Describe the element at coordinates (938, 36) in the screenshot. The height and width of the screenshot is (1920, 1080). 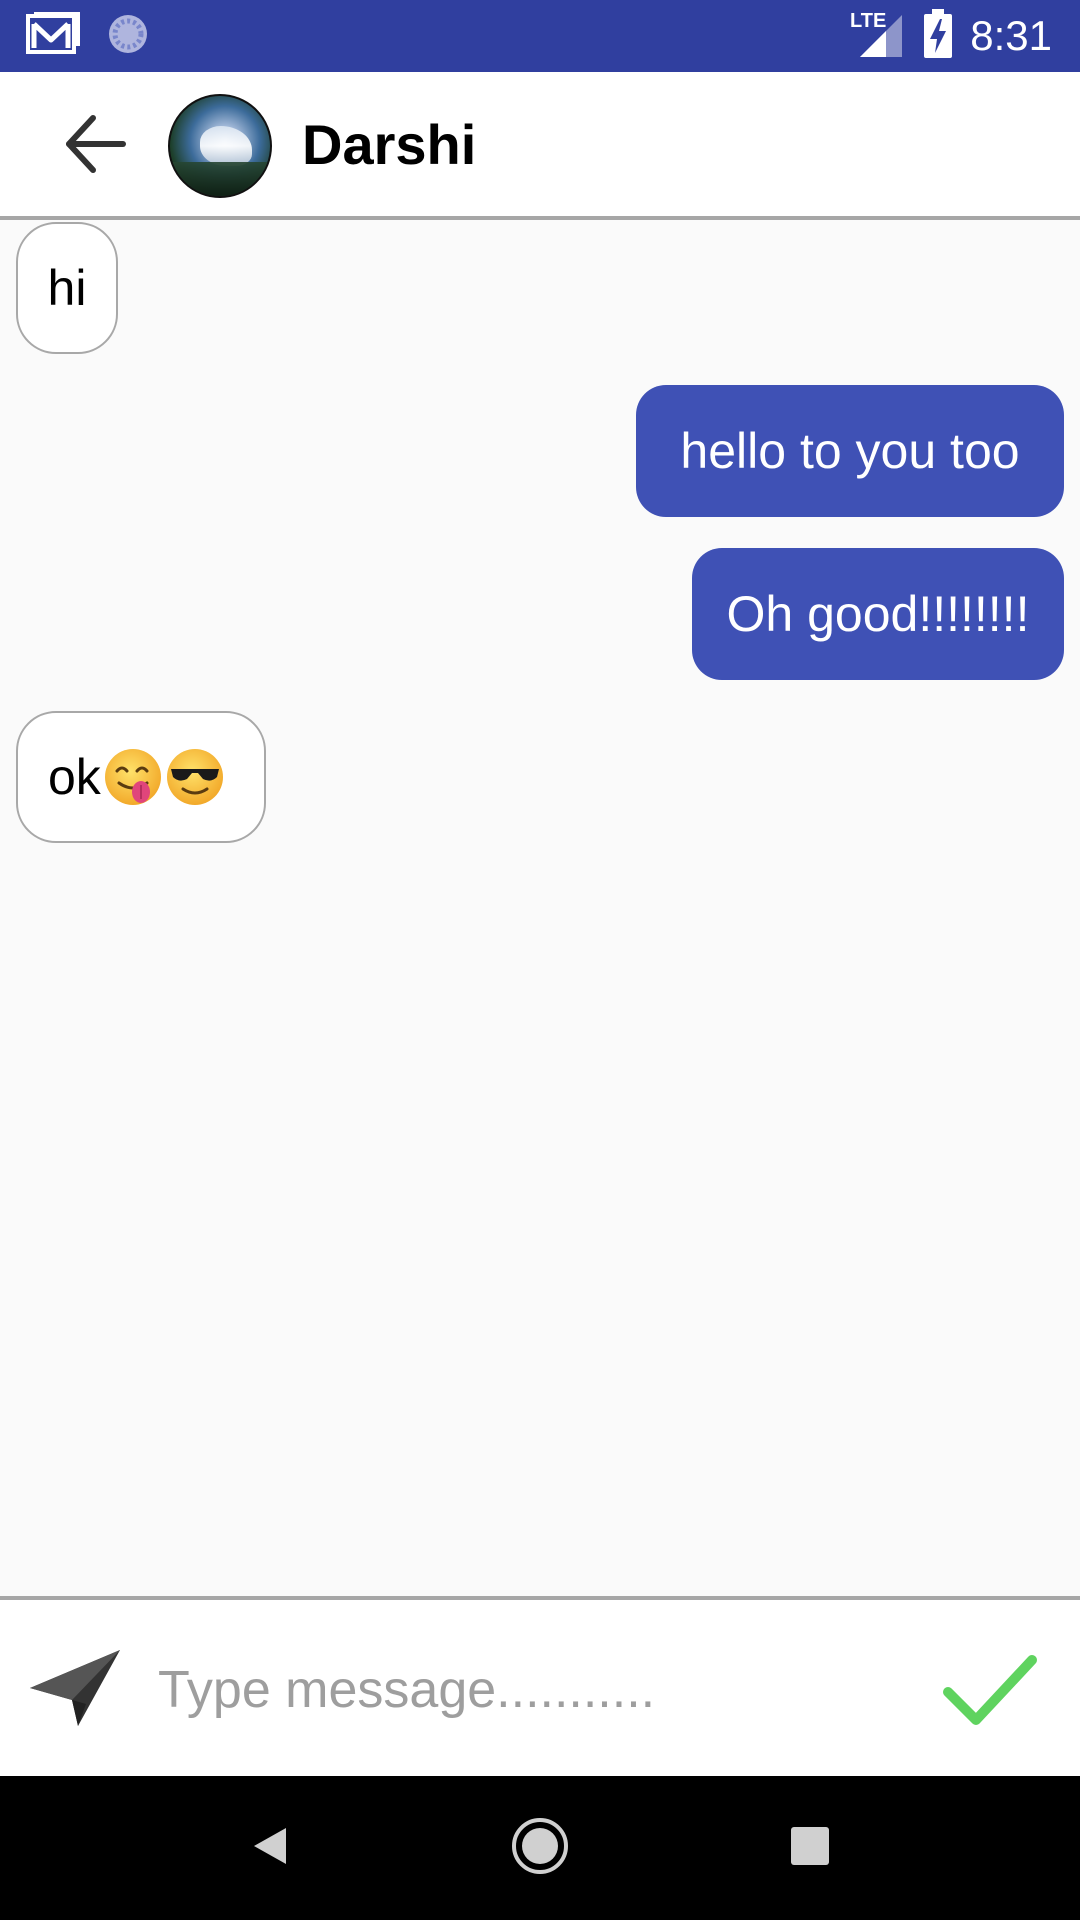
I see `battery-charging-icon` at that location.